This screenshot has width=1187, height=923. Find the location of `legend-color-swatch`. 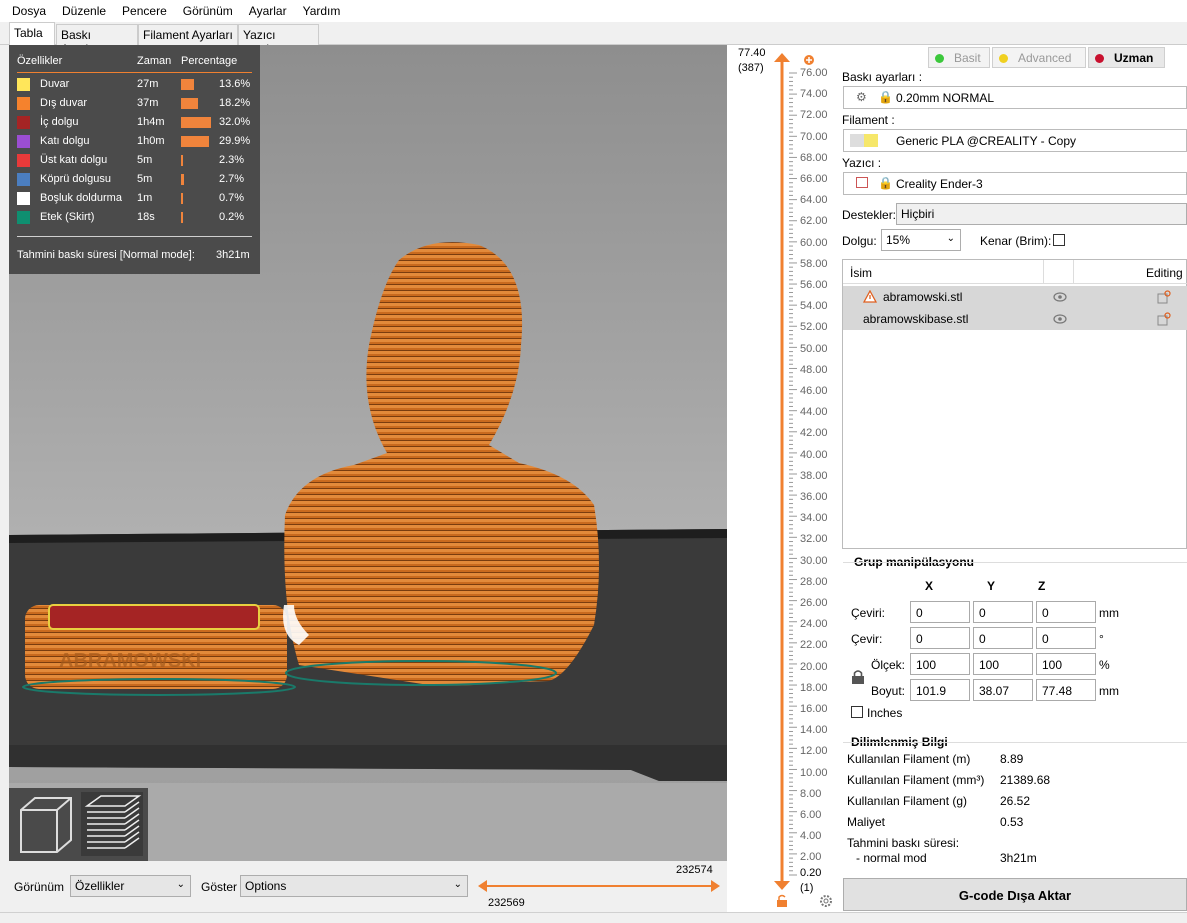

legend-color-swatch is located at coordinates (23, 103).